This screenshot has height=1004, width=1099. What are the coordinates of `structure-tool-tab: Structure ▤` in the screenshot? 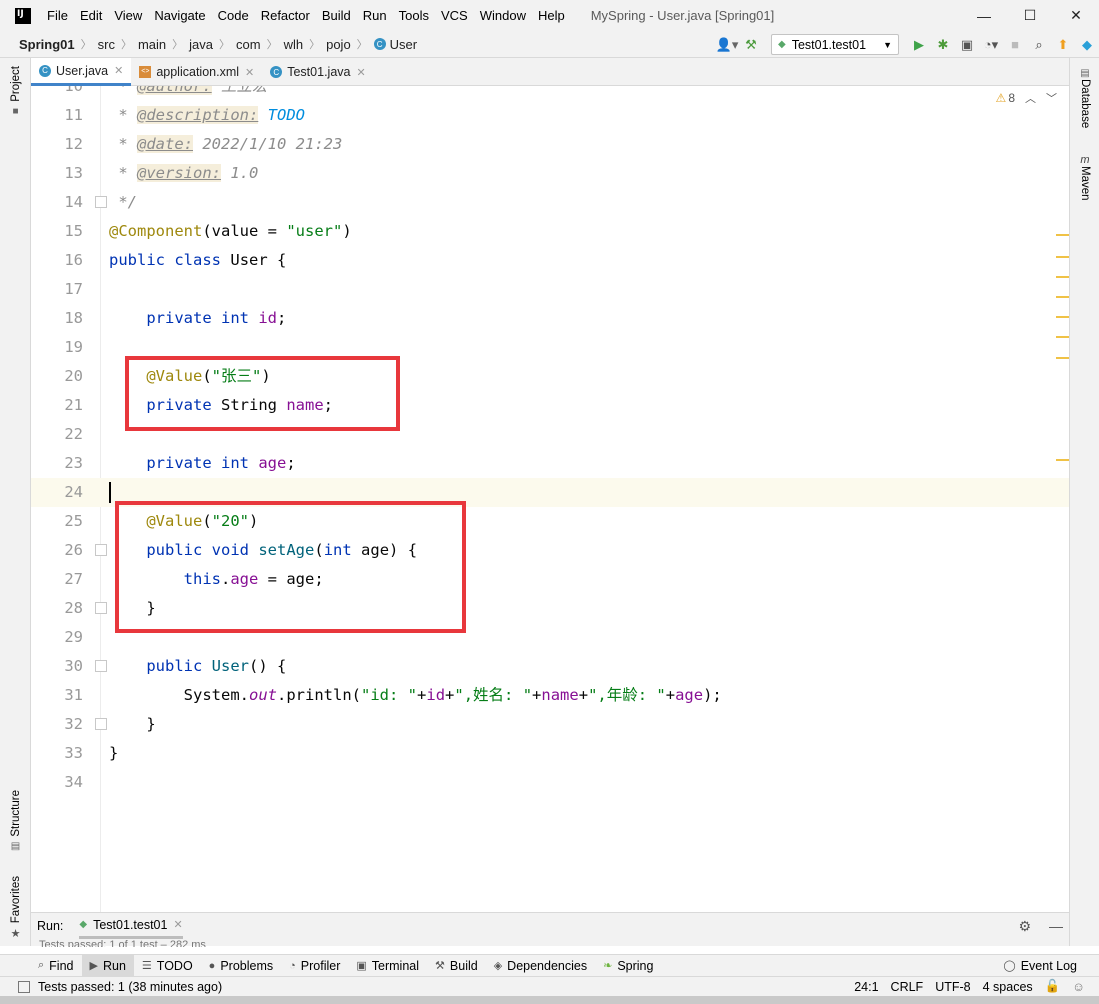 It's located at (15, 821).